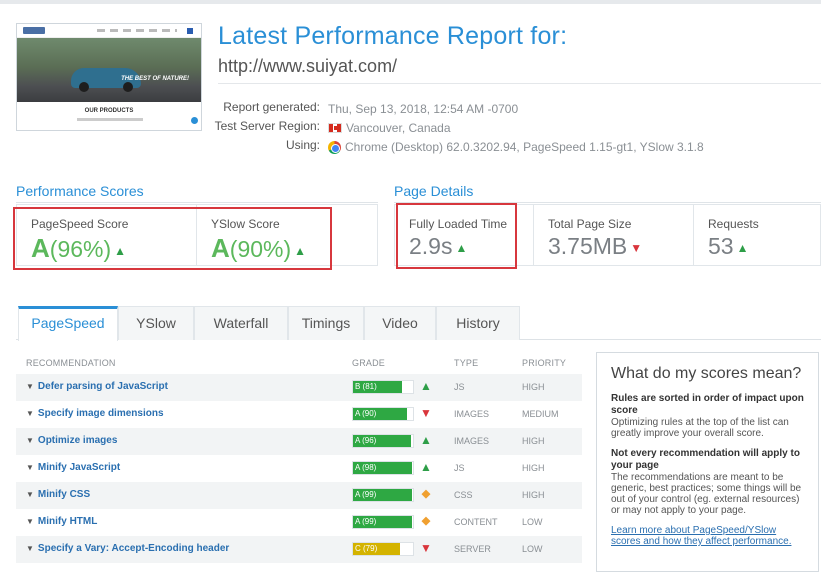  Describe the element at coordinates (109, 70) in the screenshot. I see `thumbnail-hero: THE BEST OF NATURE!` at that location.